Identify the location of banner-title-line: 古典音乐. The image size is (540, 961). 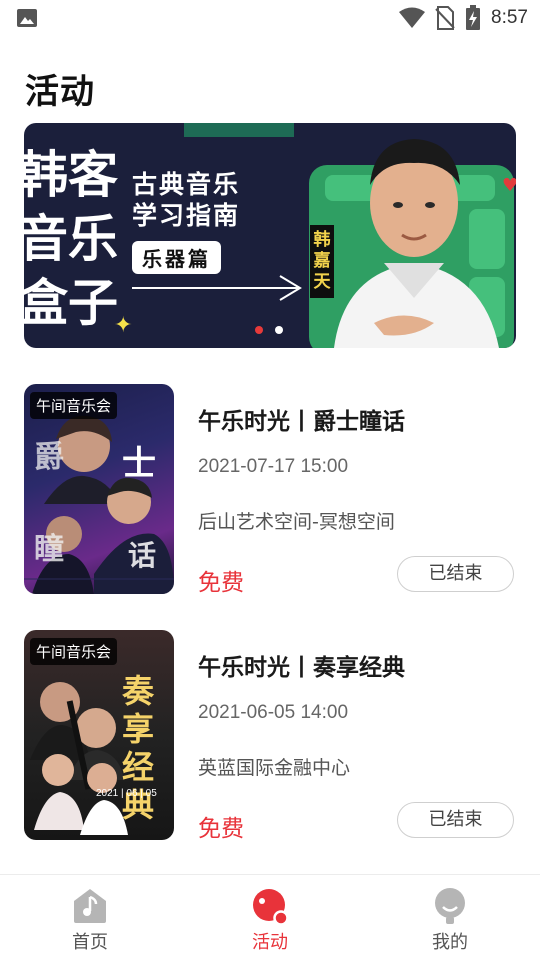
(186, 184).